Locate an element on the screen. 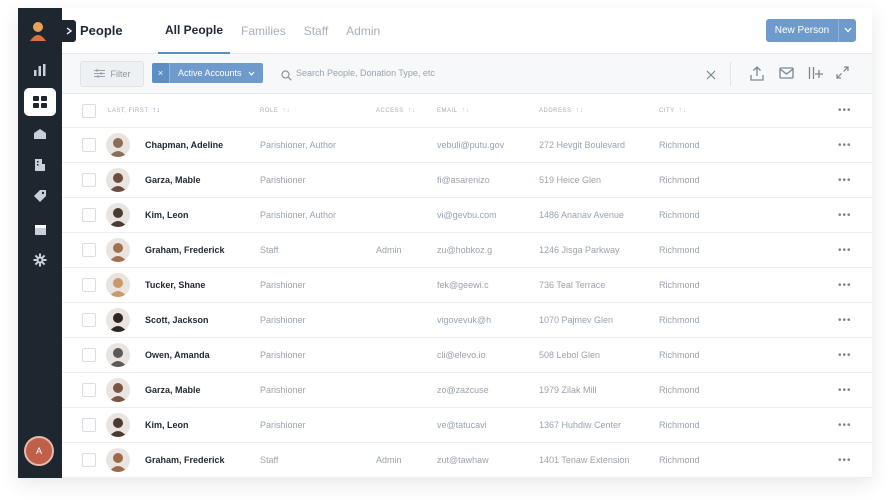 The height and width of the screenshot is (500, 890). sidebar-item-tags is located at coordinates (40, 196).